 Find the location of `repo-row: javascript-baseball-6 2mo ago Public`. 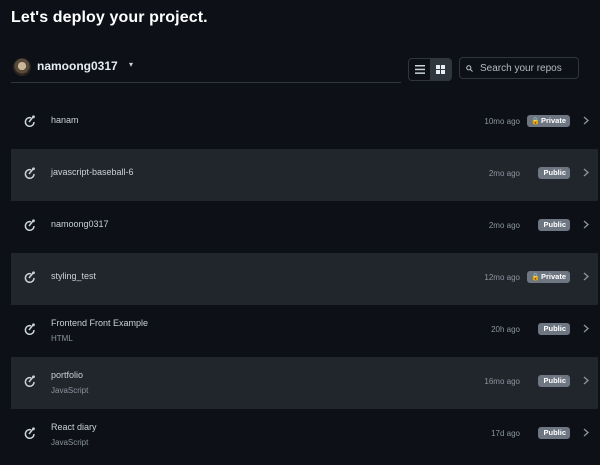

repo-row: javascript-baseball-6 2mo ago Public is located at coordinates (304, 175).